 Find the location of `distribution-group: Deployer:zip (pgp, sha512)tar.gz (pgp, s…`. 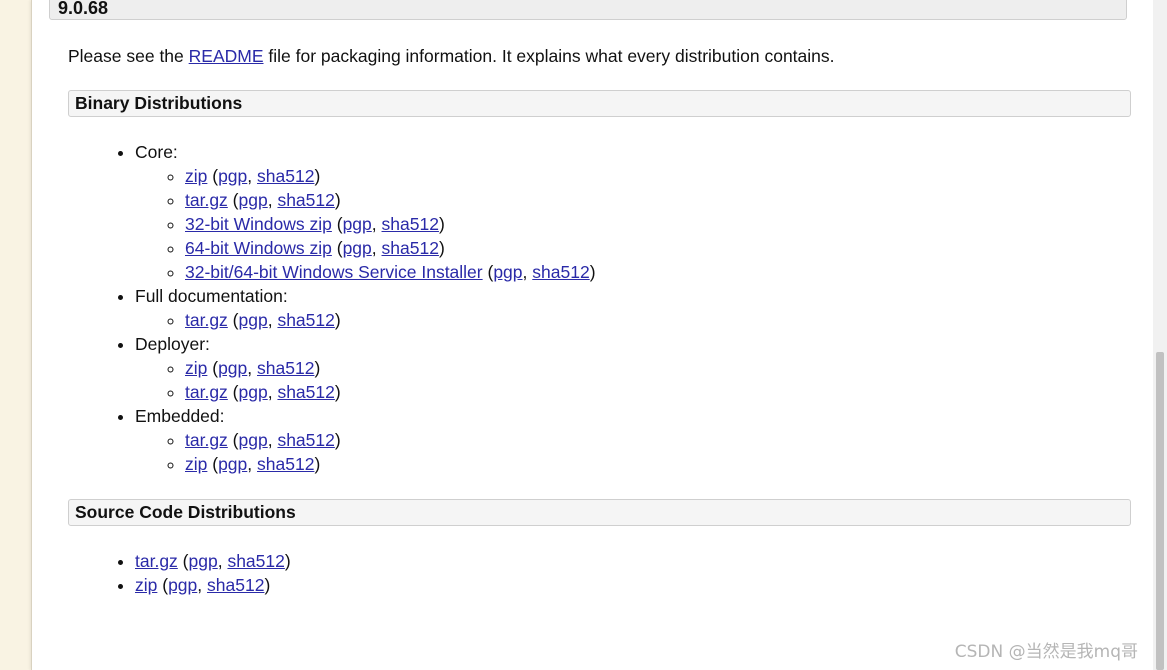

distribution-group: Deployer:zip (pgp, sha512)tar.gz (pgp, s… is located at coordinates (365, 368).